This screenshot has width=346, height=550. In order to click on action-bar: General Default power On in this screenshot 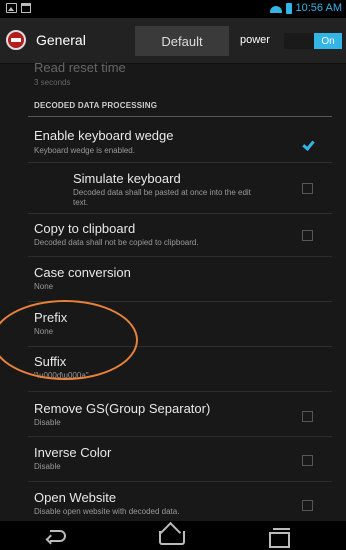, I will do `click(173, 41)`.